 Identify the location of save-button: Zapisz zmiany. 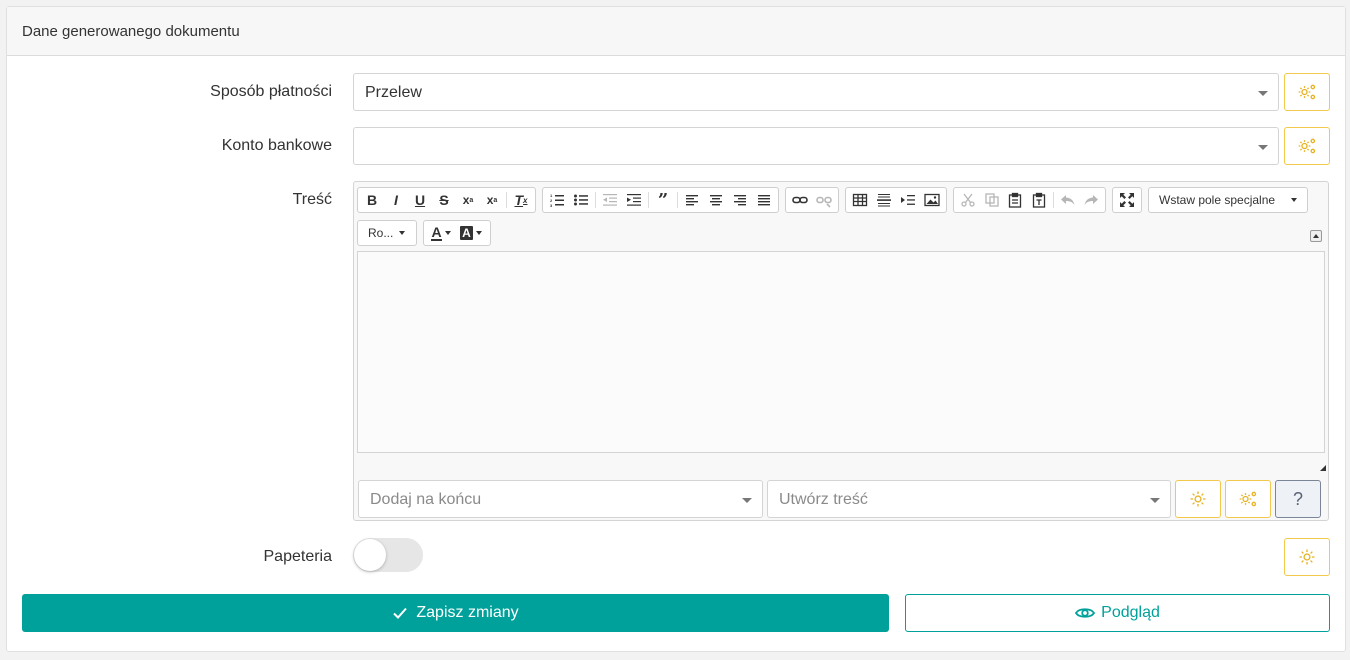
(455, 613).